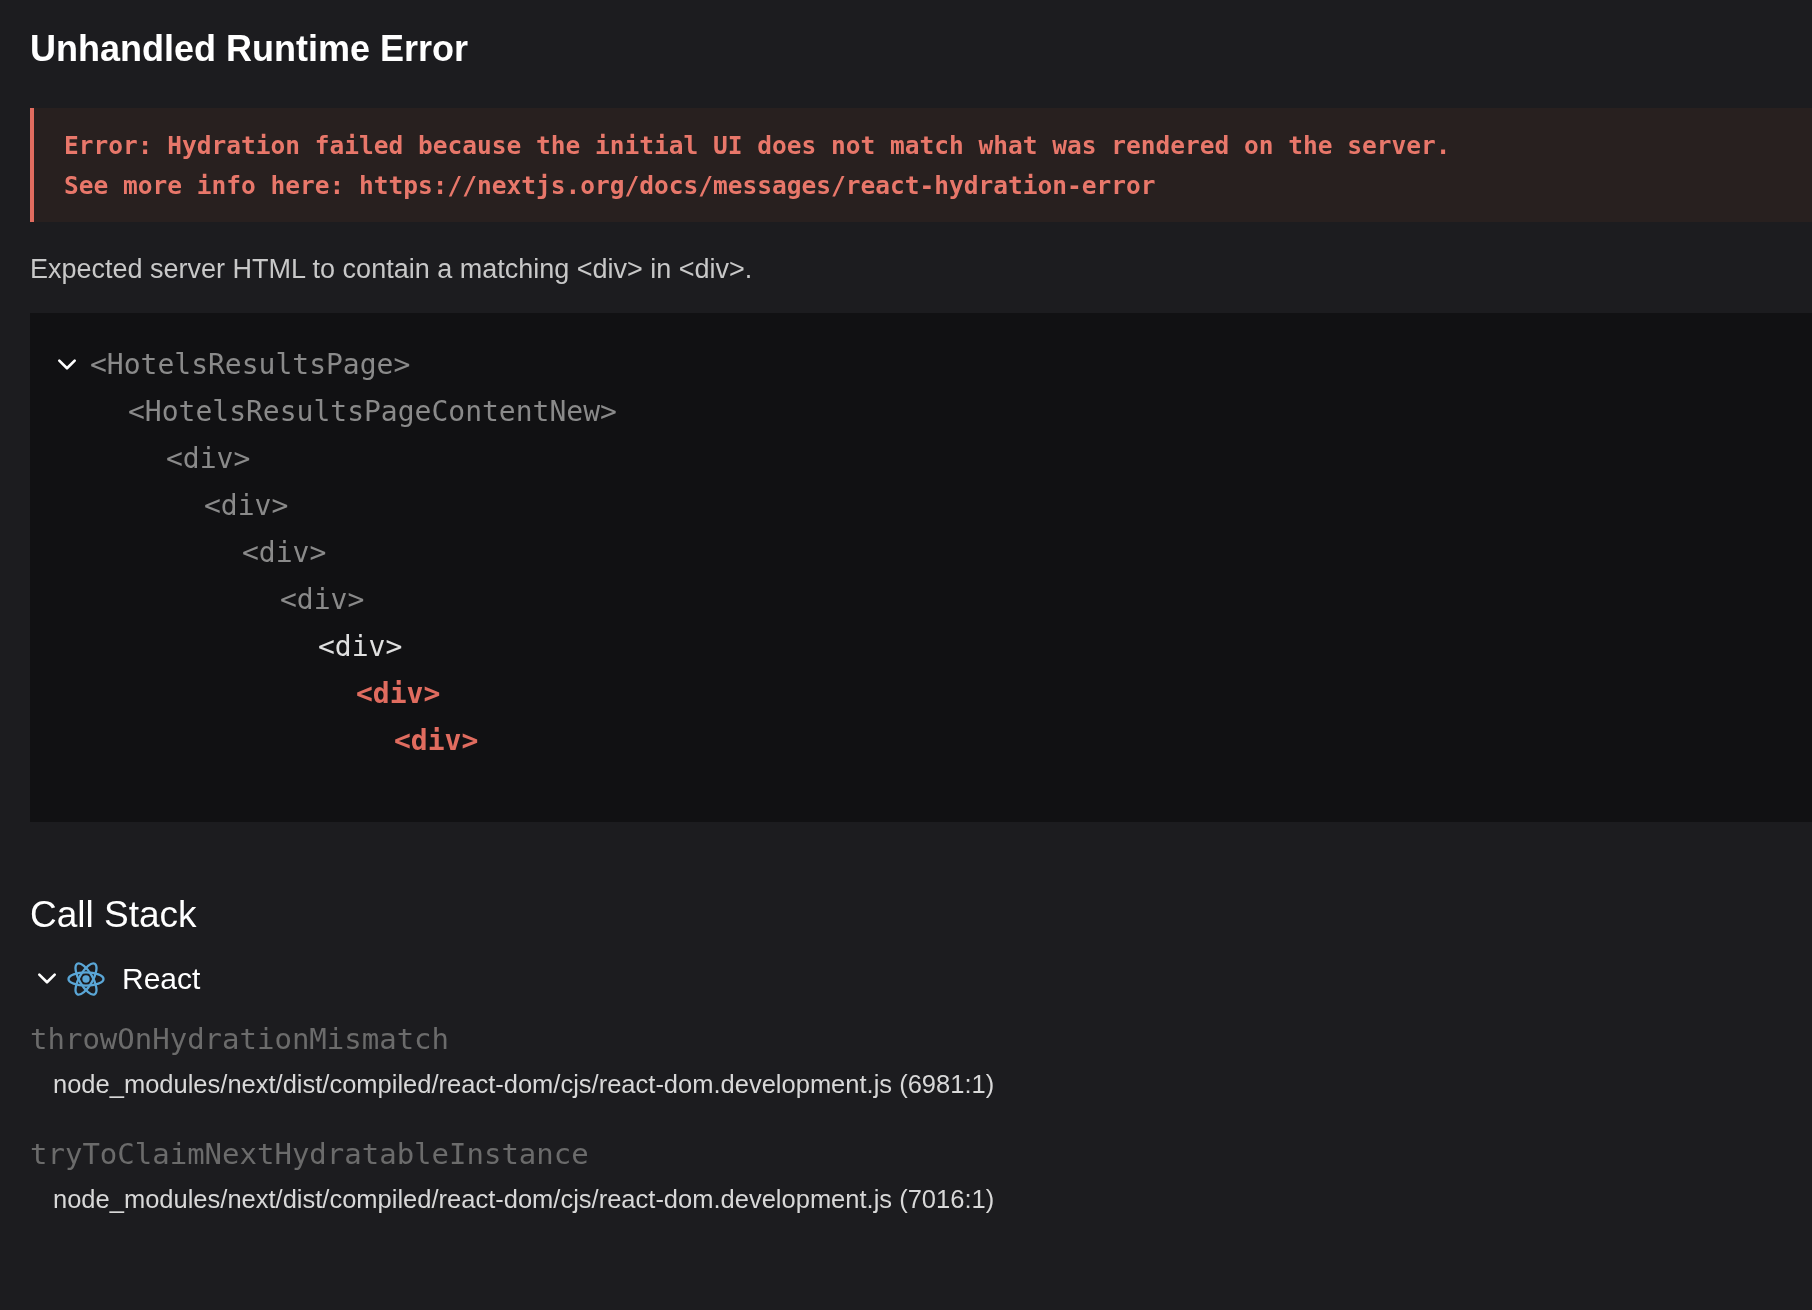 The height and width of the screenshot is (1310, 1812). Describe the element at coordinates (86, 979) in the screenshot. I see `atom-icon` at that location.